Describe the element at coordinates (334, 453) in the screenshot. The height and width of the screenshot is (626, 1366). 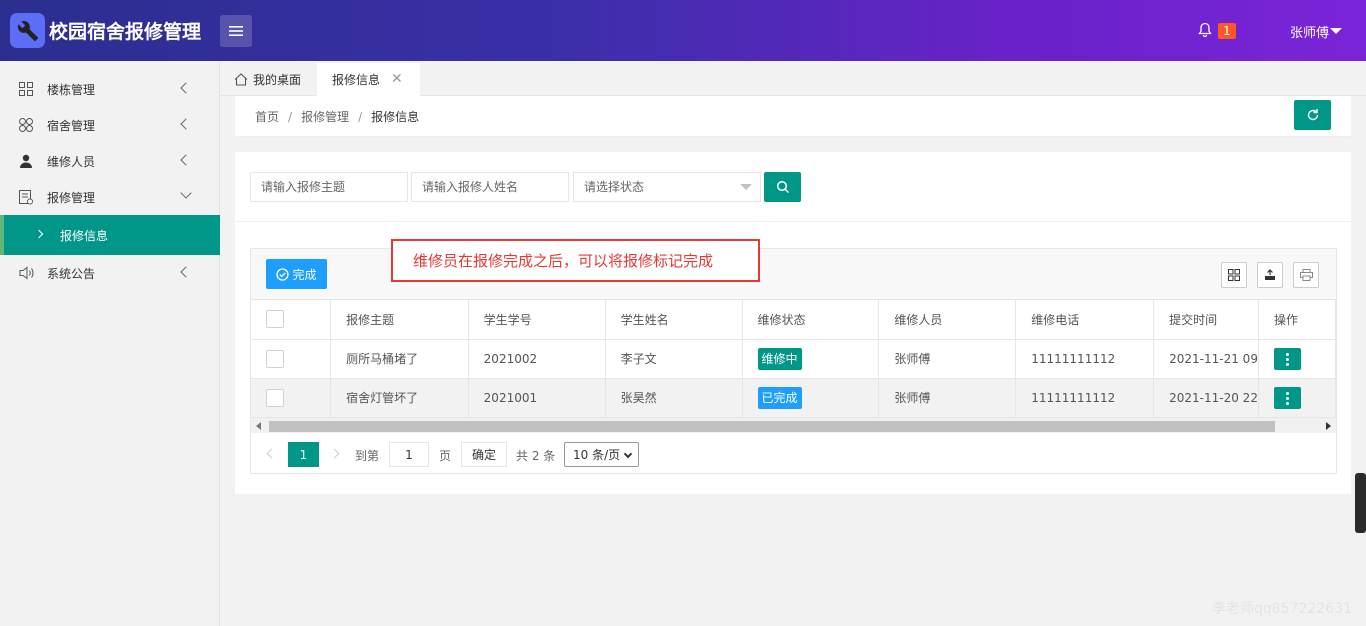
I see `next-page-icon` at that location.